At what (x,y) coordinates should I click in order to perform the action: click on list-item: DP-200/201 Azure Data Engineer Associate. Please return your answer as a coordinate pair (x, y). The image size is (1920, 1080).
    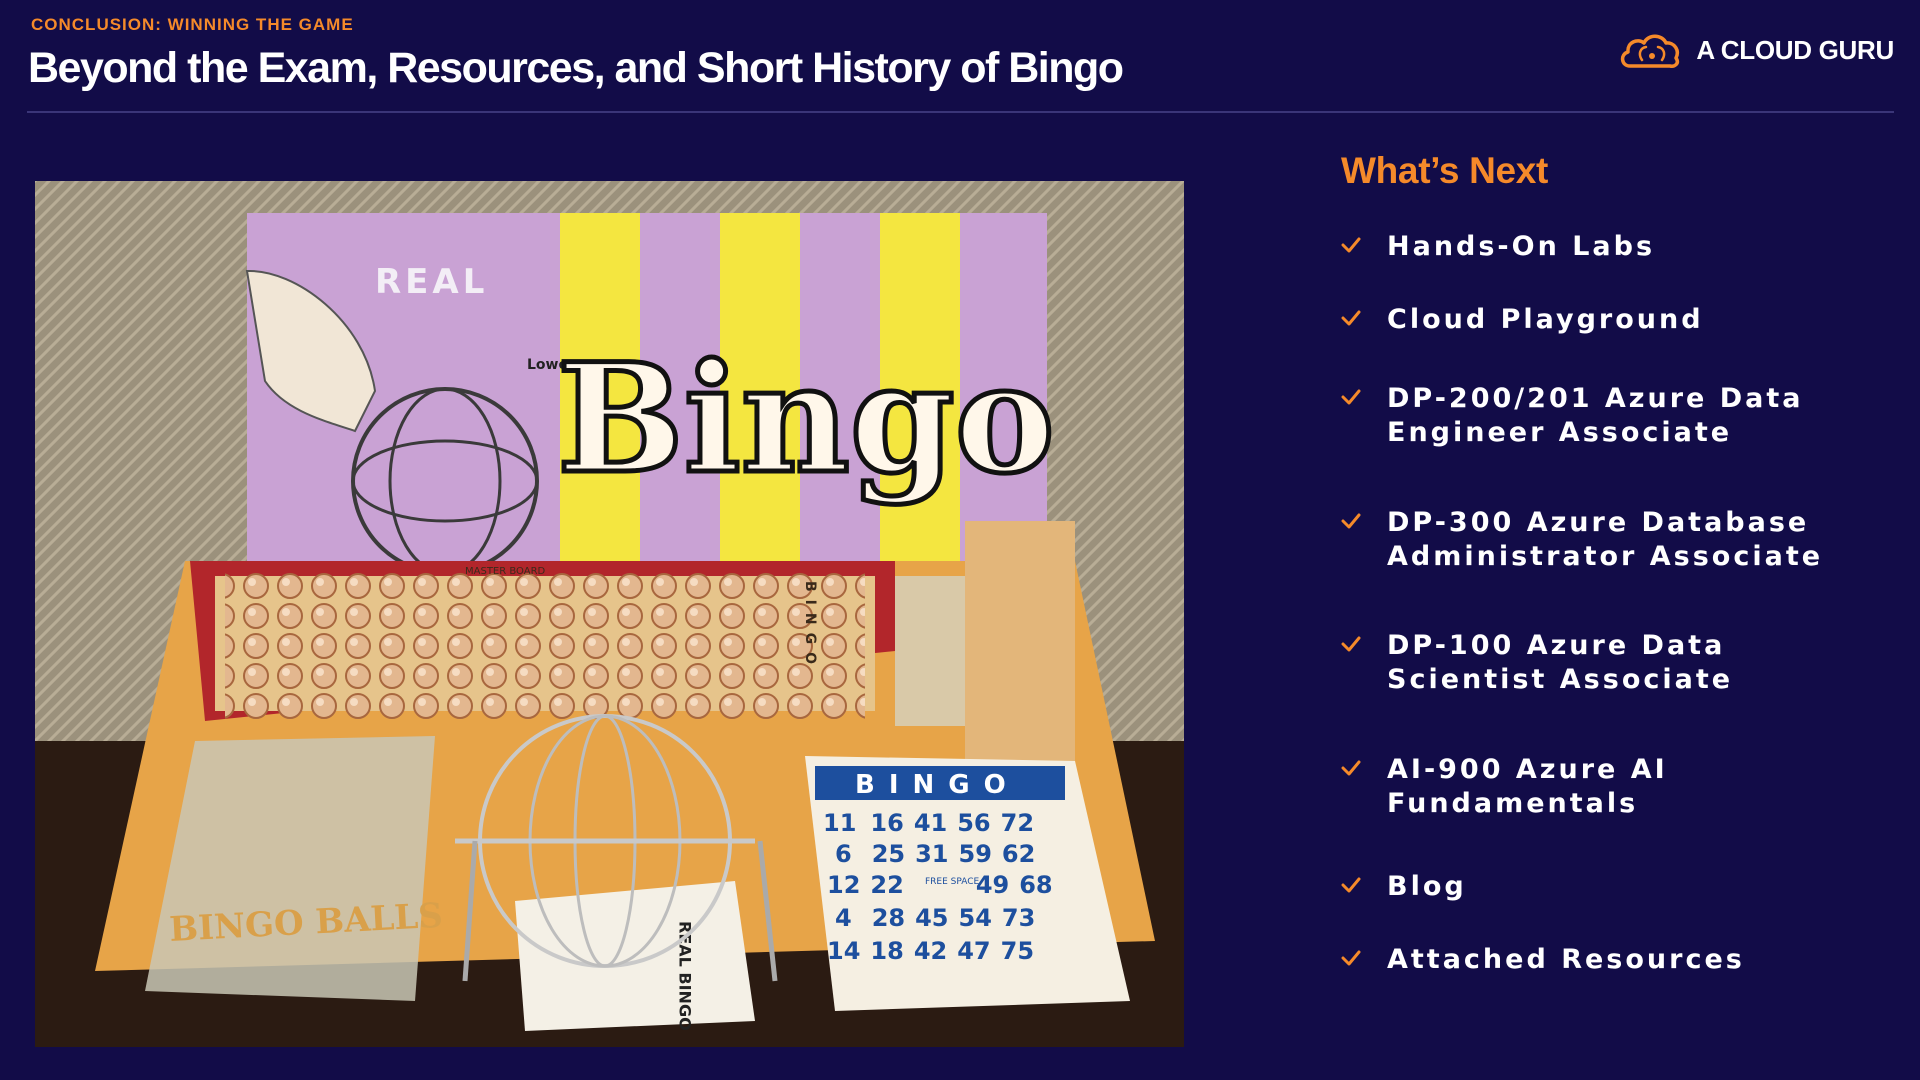
    Looking at the image, I should click on (1619, 416).